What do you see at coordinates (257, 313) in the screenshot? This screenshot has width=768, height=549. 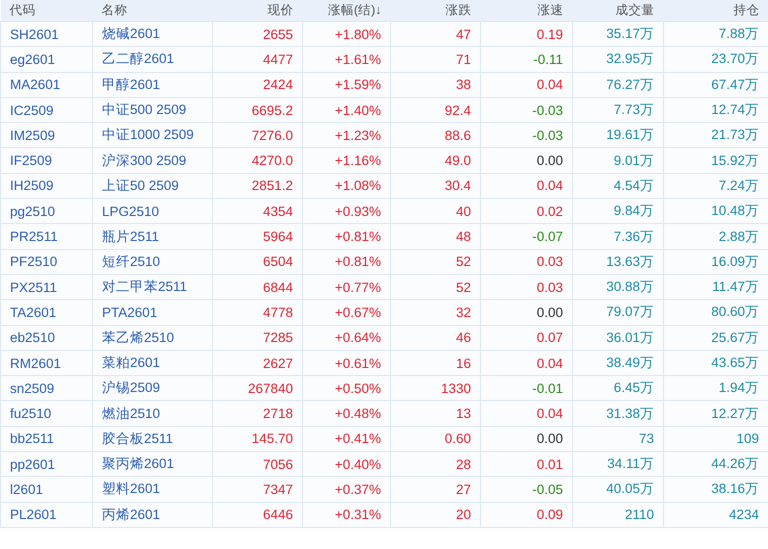 I see `table-cell: 4778` at bounding box center [257, 313].